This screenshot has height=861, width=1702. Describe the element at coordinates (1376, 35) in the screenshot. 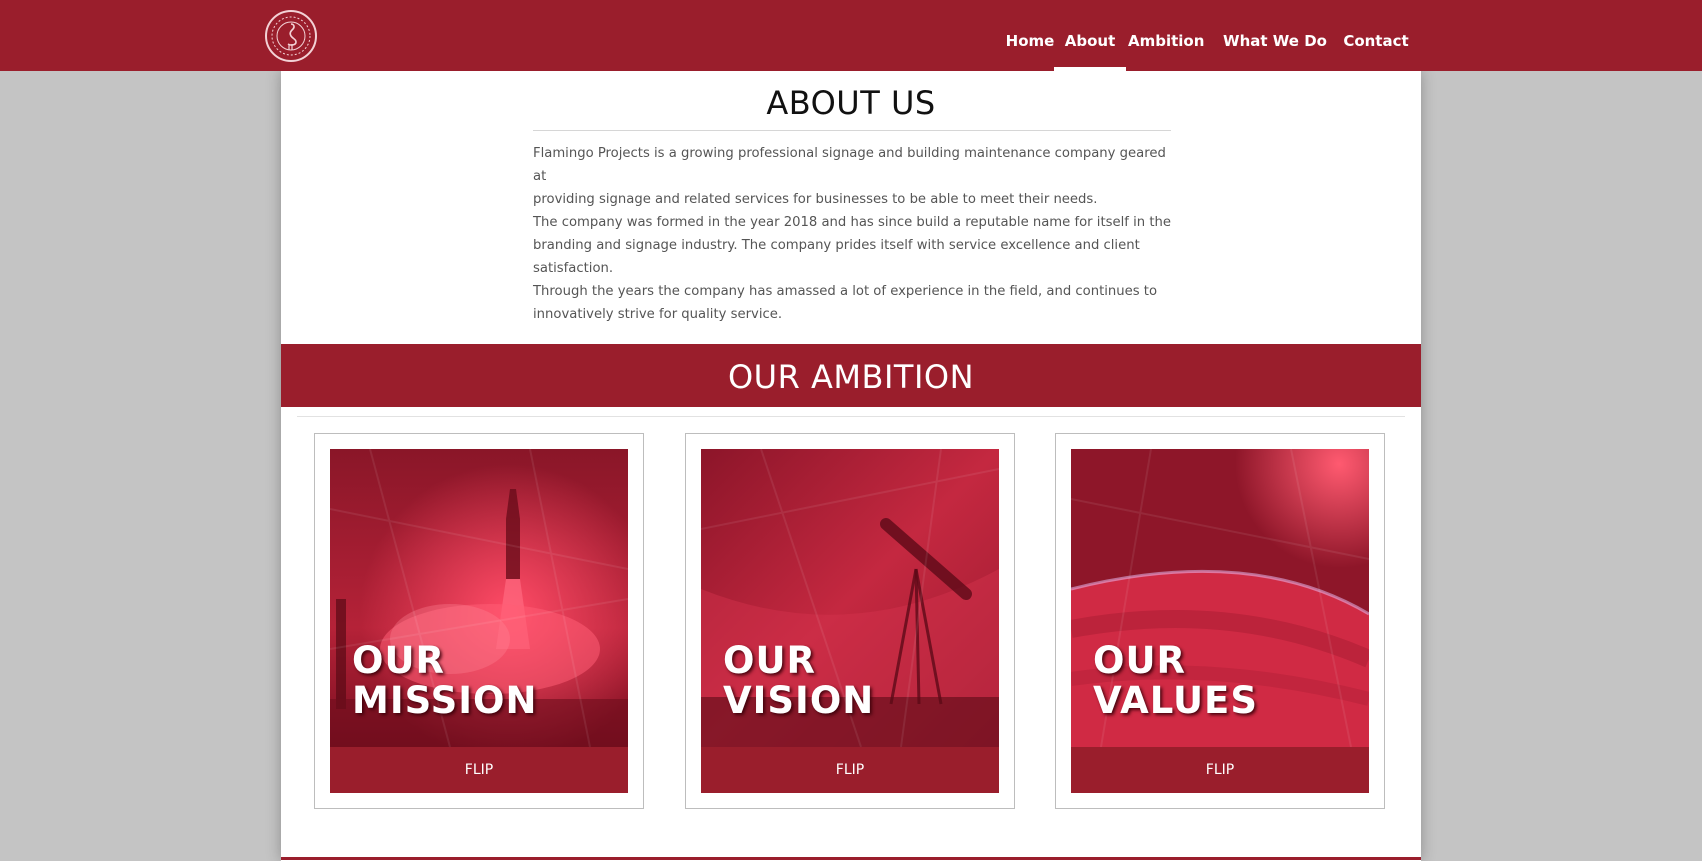

I see `nav-contact: Contact` at that location.